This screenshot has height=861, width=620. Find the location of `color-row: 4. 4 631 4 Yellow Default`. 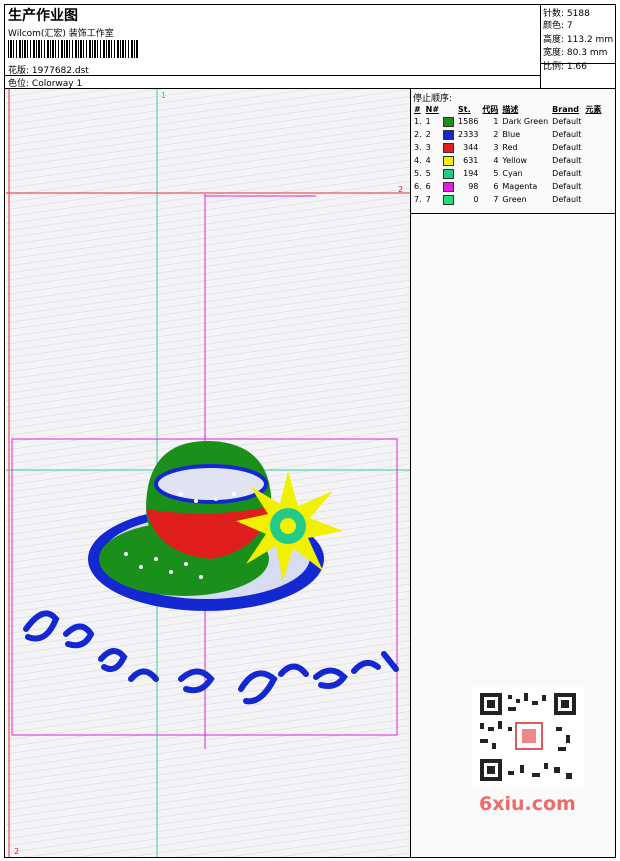

color-row: 4. 4 631 4 Yellow Default is located at coordinates (507, 160).